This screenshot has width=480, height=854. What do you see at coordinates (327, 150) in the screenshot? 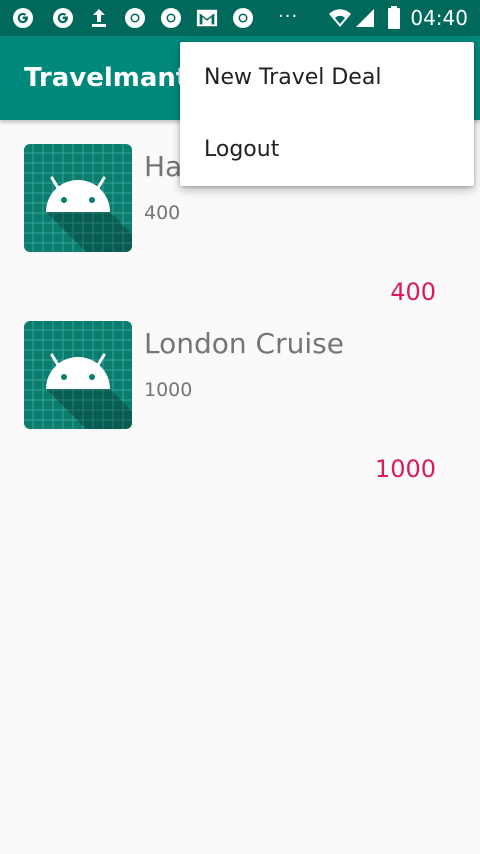
I see `menu-item-logout: Logout` at bounding box center [327, 150].